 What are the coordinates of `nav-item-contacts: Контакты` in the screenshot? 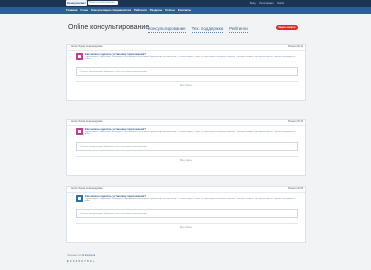 It's located at (184, 10).